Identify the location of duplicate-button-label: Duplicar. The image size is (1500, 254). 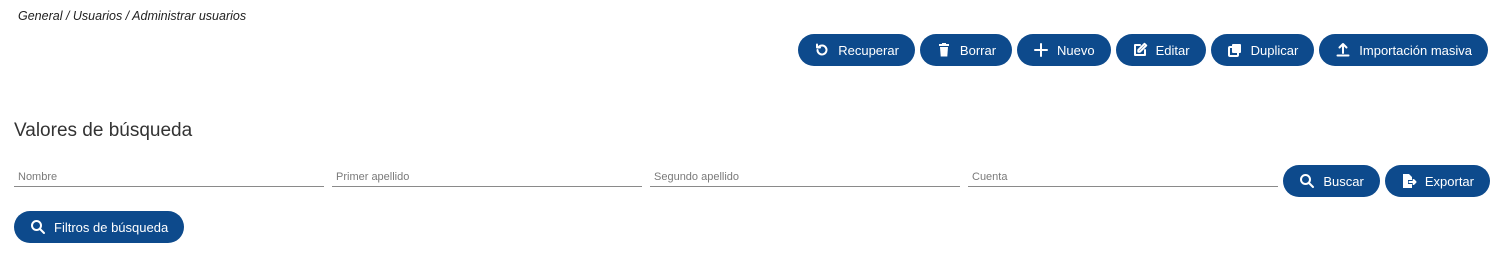
(1274, 50).